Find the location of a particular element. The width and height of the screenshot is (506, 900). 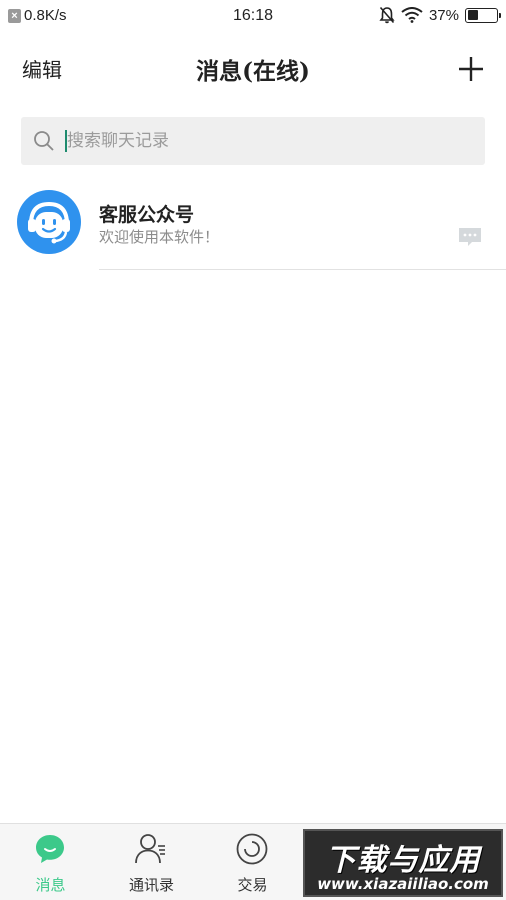

nav-item-messages: 消息 is located at coordinates (50, 862).